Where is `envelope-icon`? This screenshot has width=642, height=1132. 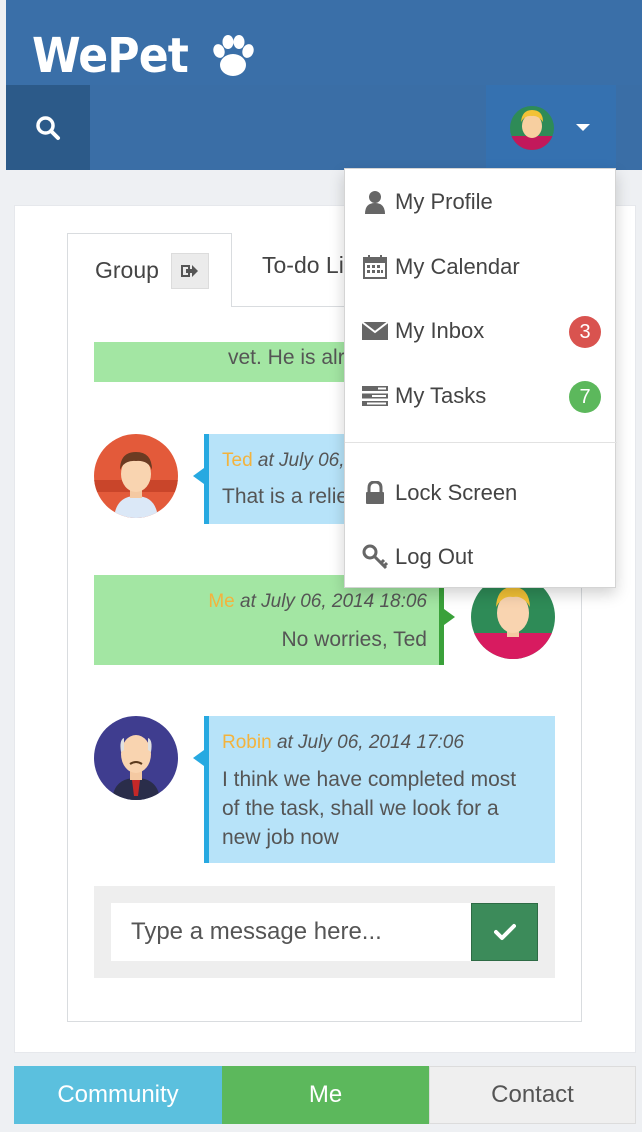 envelope-icon is located at coordinates (375, 331).